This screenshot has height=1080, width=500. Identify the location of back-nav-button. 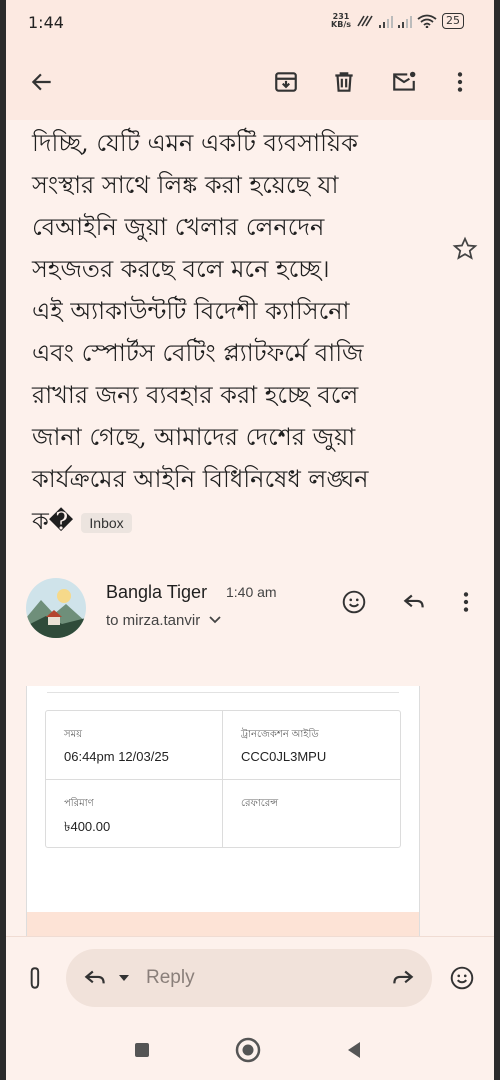
(354, 1050).